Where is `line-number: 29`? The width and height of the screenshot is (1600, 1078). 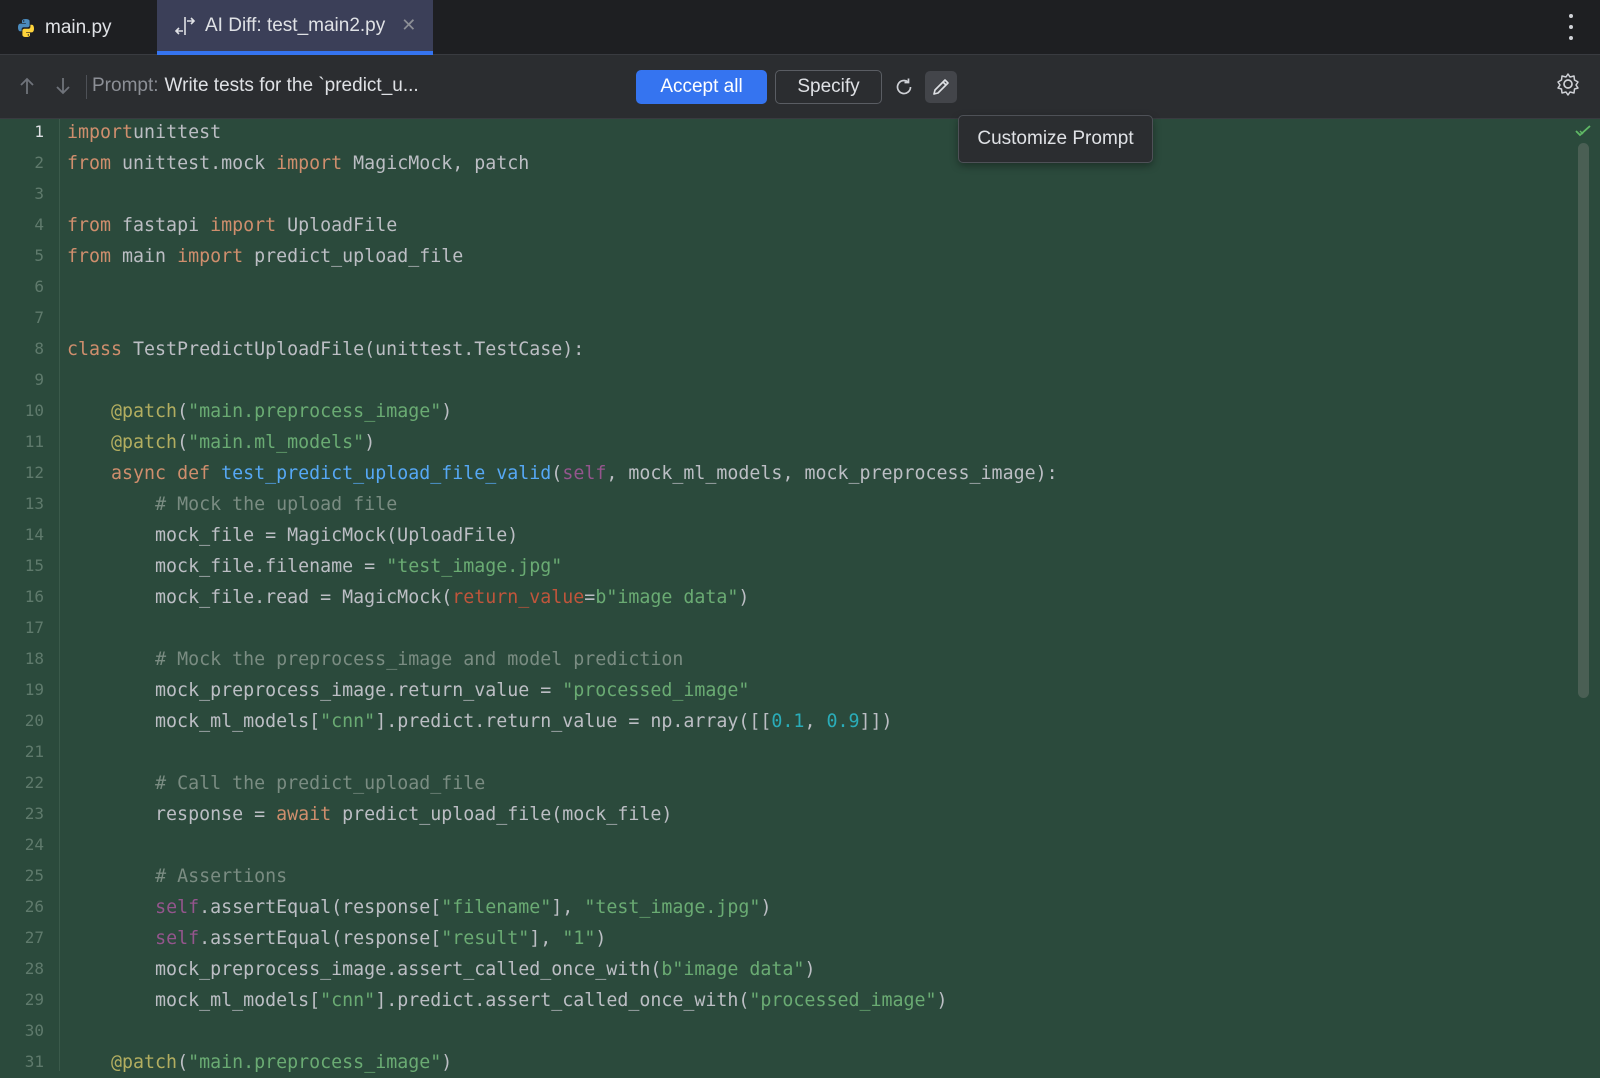 line-number: 29 is located at coordinates (34, 999).